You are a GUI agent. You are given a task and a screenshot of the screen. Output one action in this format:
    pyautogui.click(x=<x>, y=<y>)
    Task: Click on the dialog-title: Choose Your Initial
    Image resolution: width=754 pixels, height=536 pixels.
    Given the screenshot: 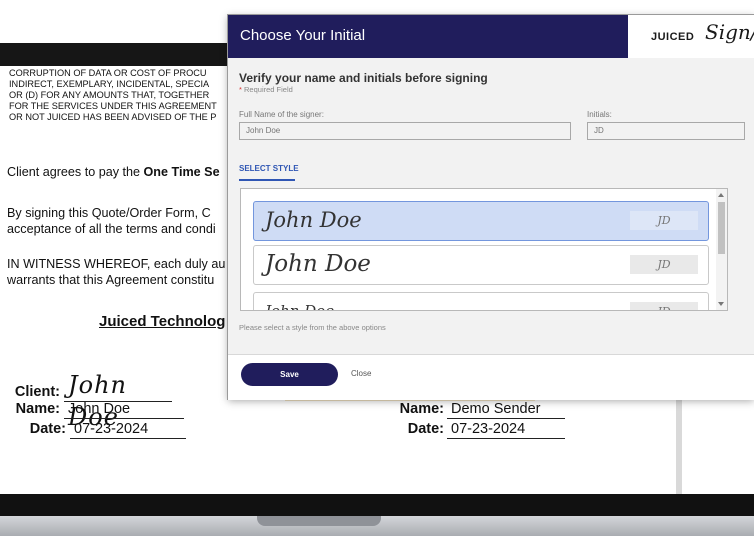 What is the action you would take?
    pyautogui.click(x=303, y=35)
    